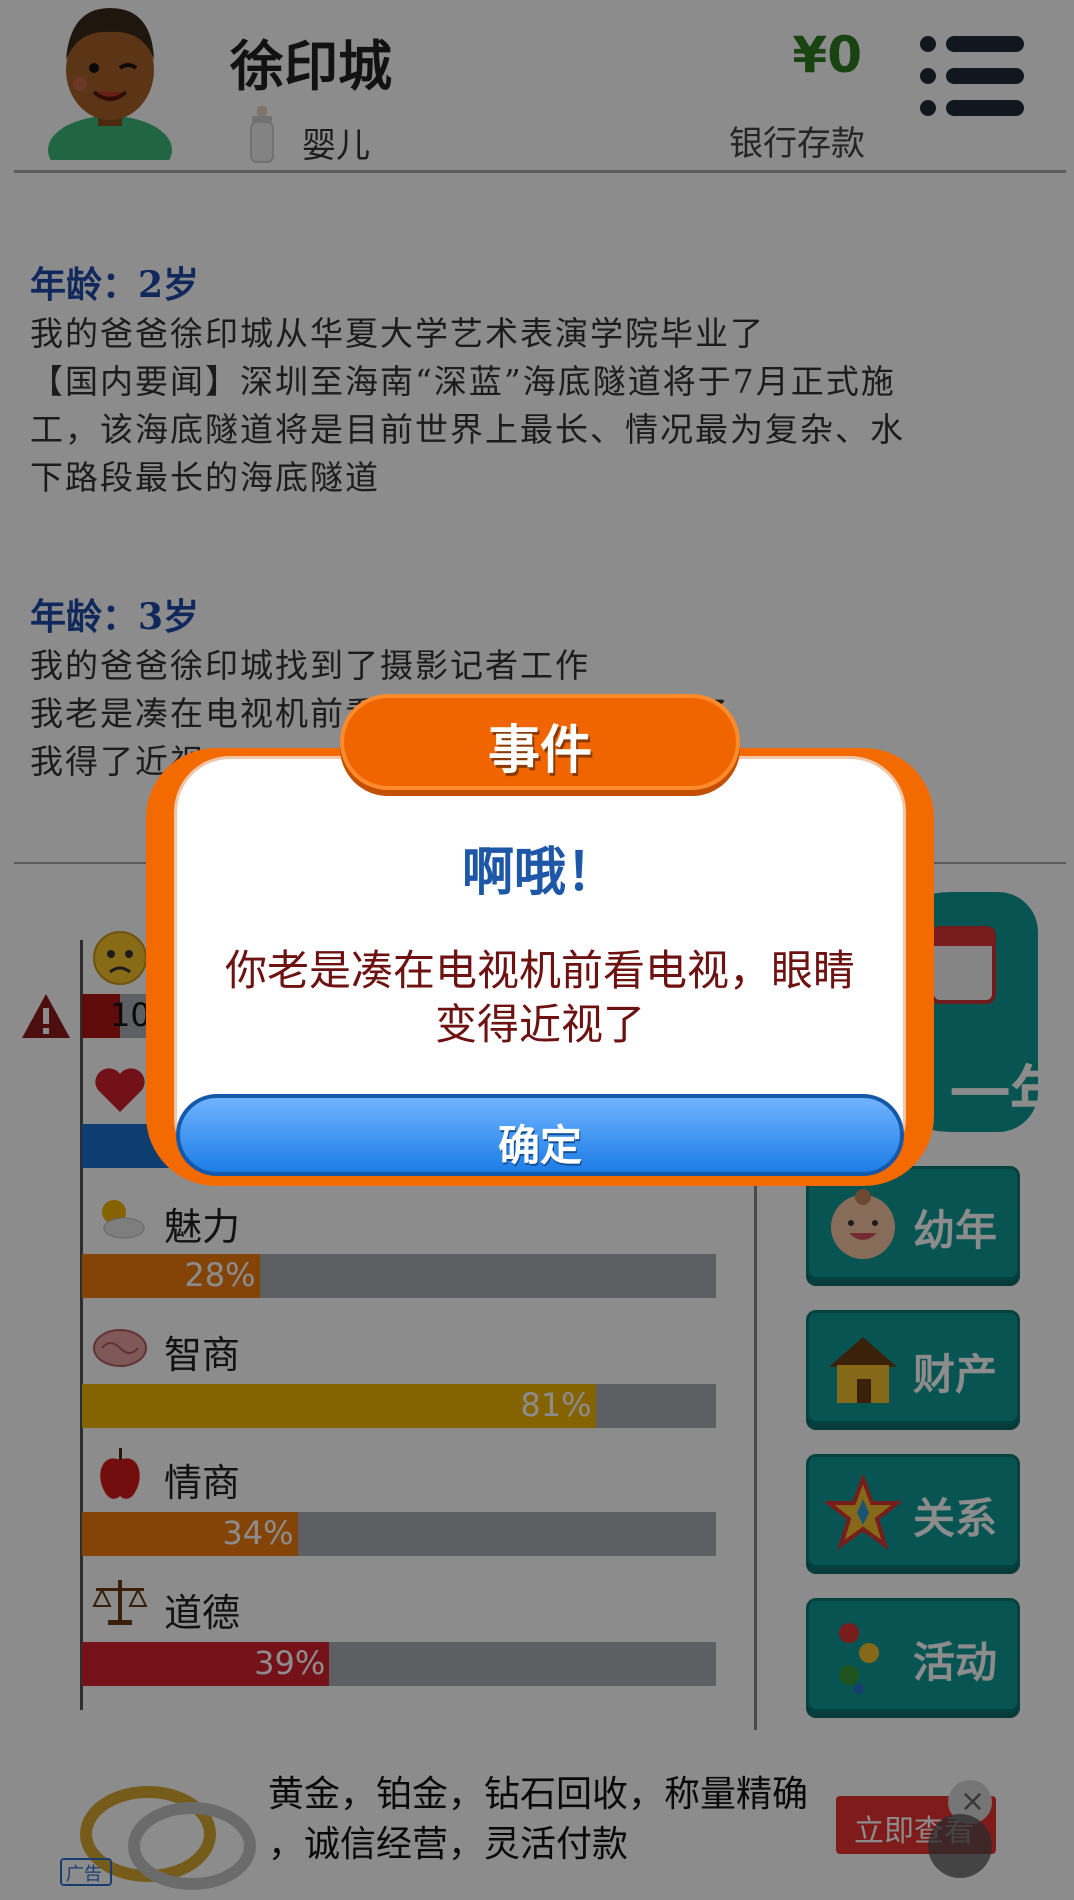  I want to click on event-dialog-message: 你老是凑在电视机前看电视，眼睛变得近视了, so click(539, 997).